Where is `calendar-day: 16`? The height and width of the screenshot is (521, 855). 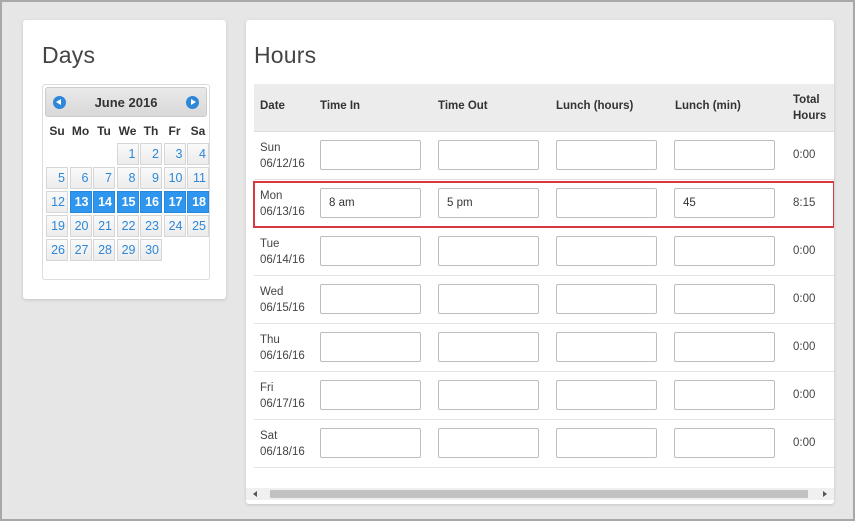 calendar-day: 16 is located at coordinates (151, 202).